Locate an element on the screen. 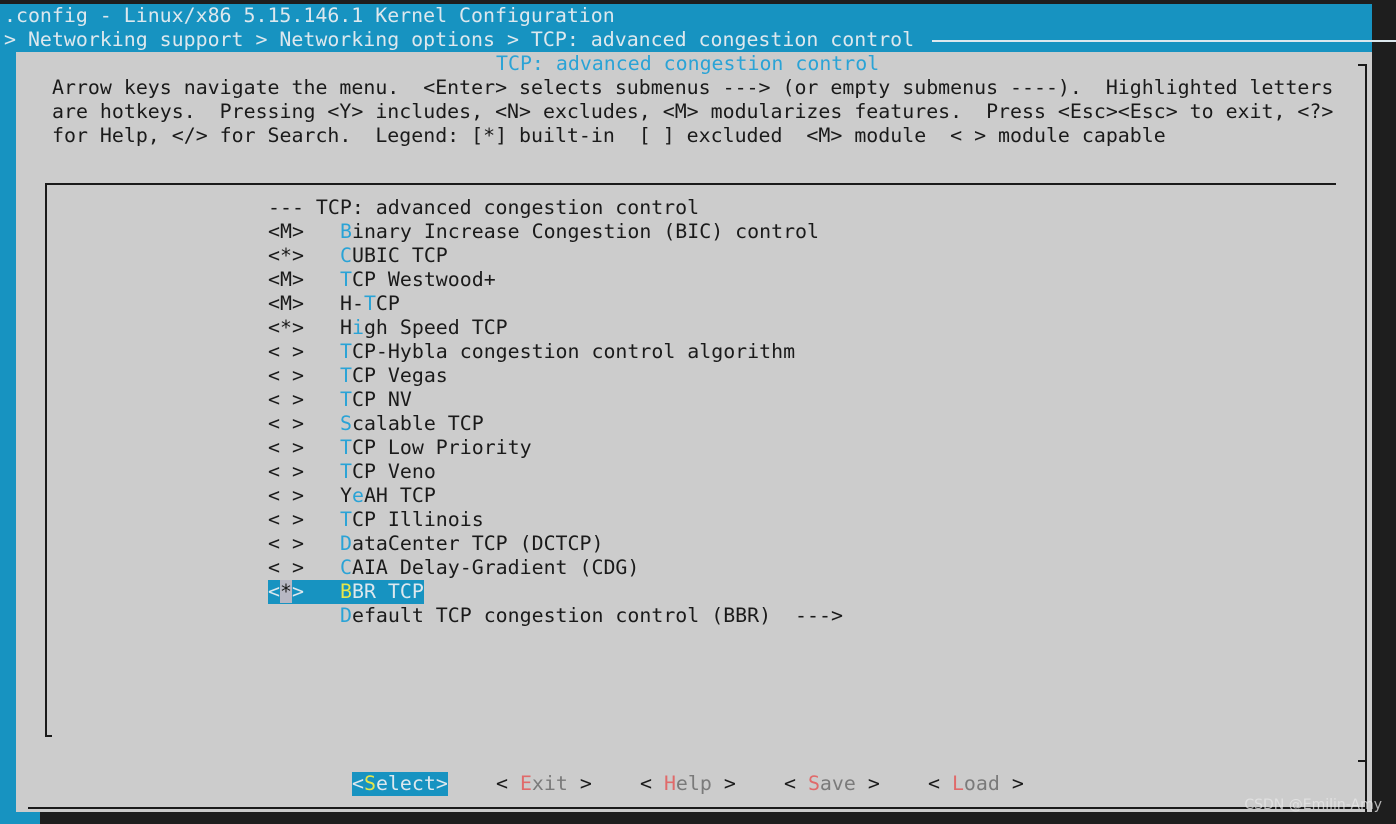 The image size is (1396, 824). help-button: < Help H > is located at coordinates (688, 784).